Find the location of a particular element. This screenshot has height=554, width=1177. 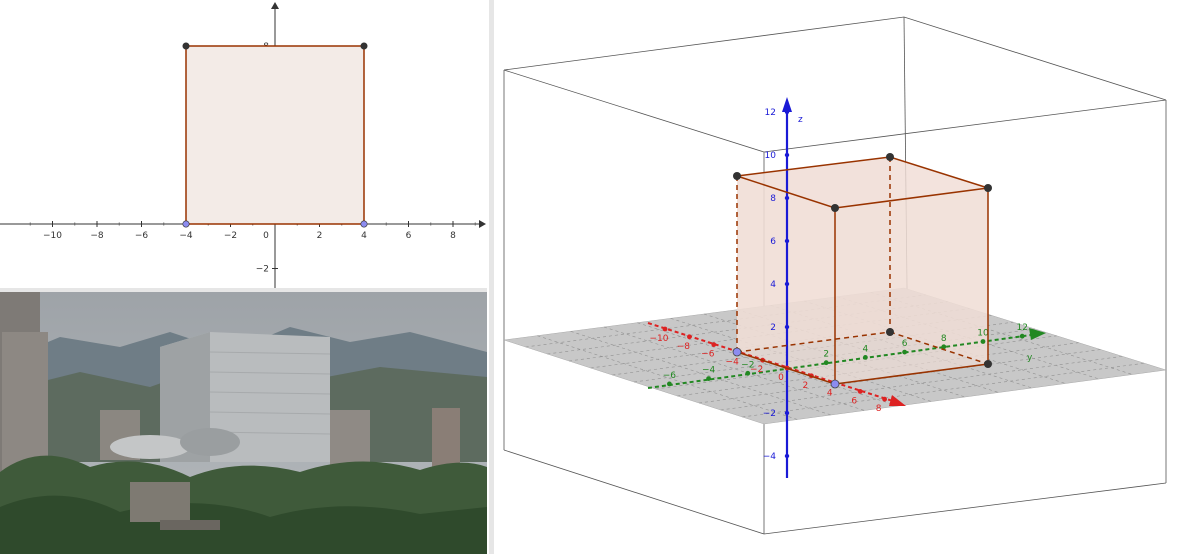

x-tick-label: −2 is located at coordinates (230, 236).